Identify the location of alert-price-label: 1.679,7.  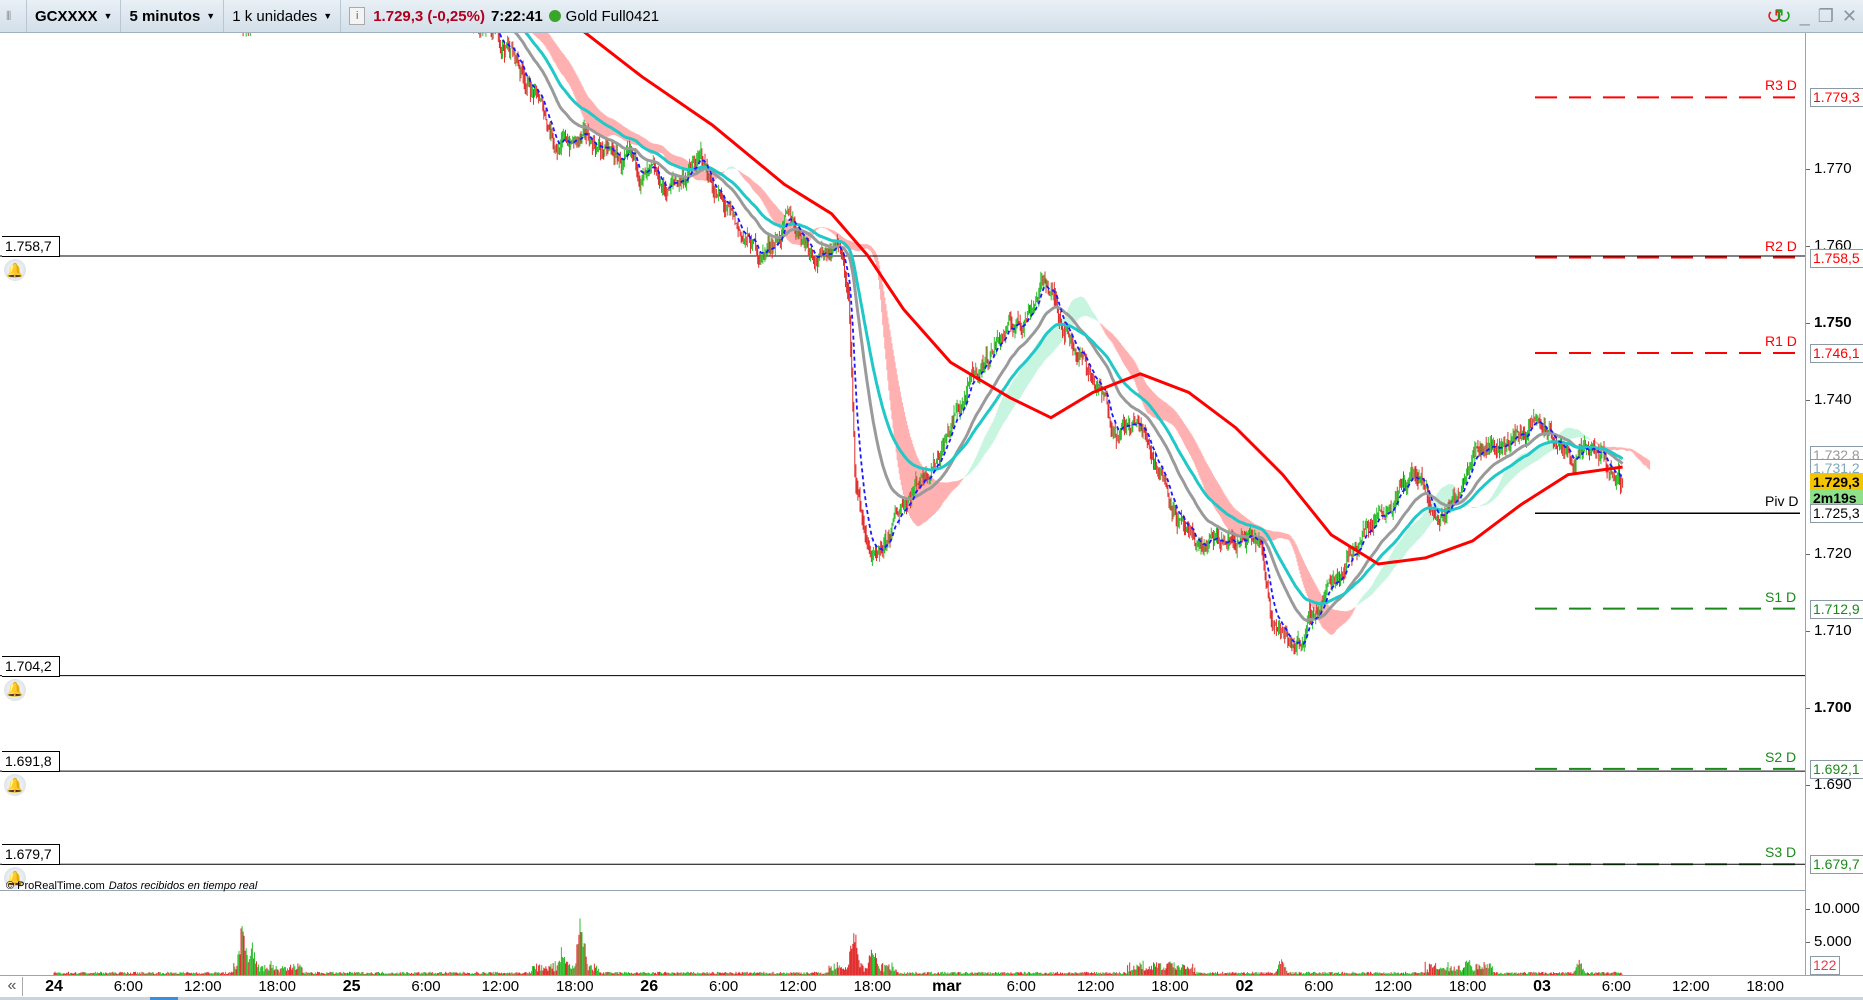
(31, 855).